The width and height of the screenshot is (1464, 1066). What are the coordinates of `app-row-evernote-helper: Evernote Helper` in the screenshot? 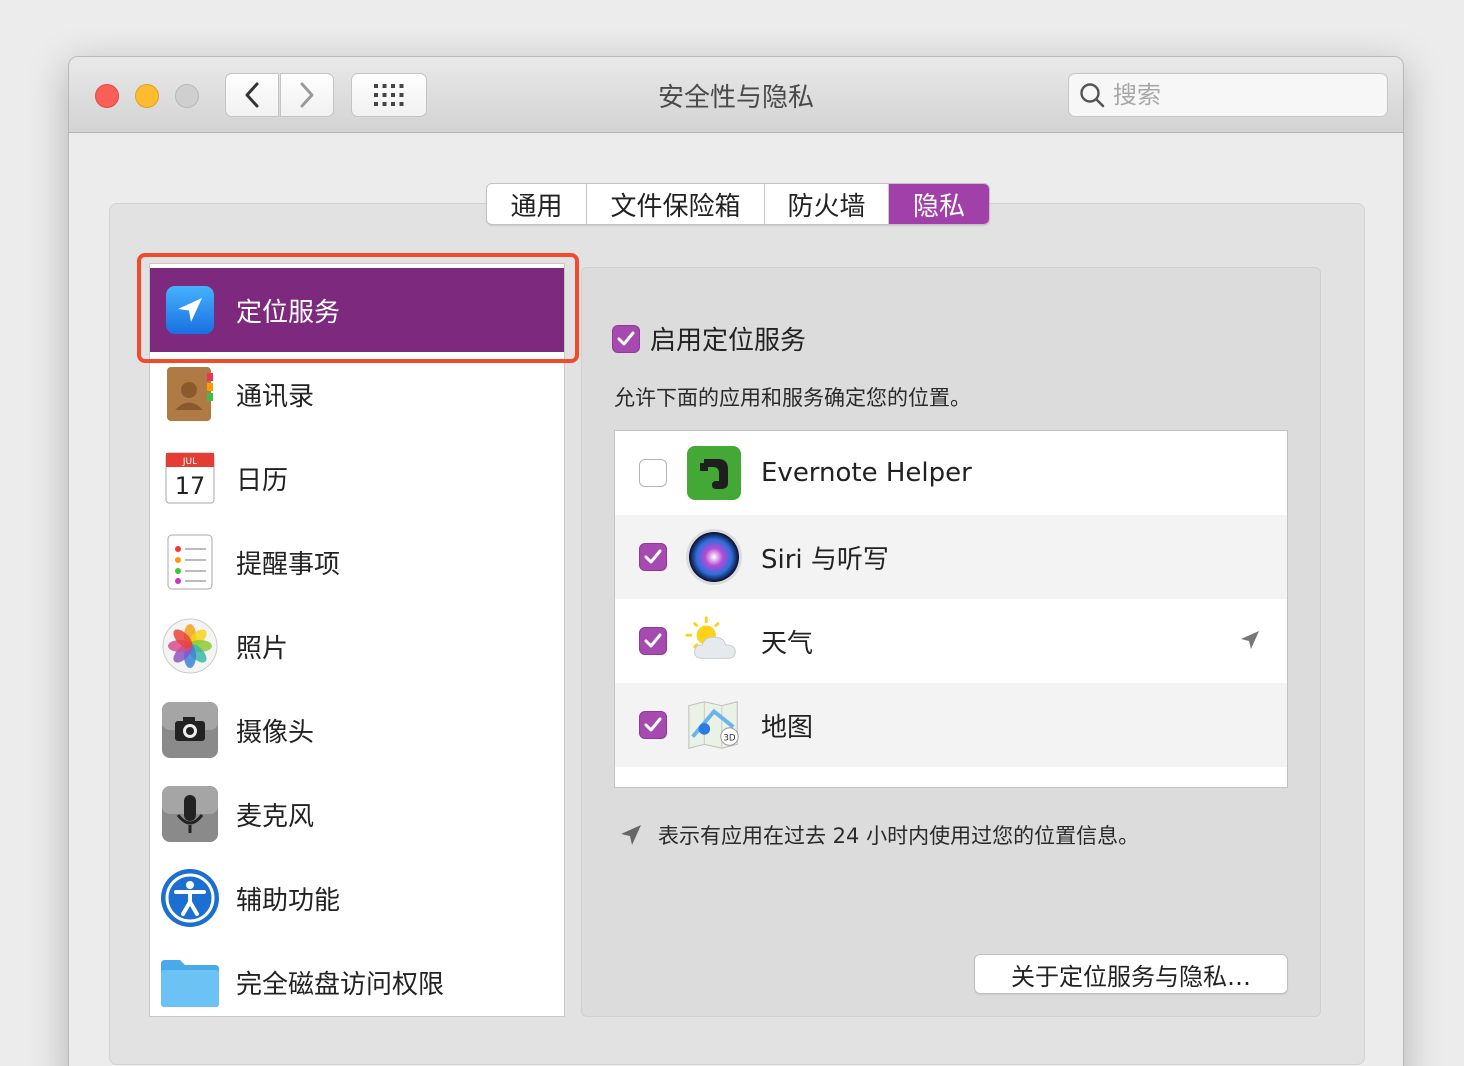 It's located at (951, 473).